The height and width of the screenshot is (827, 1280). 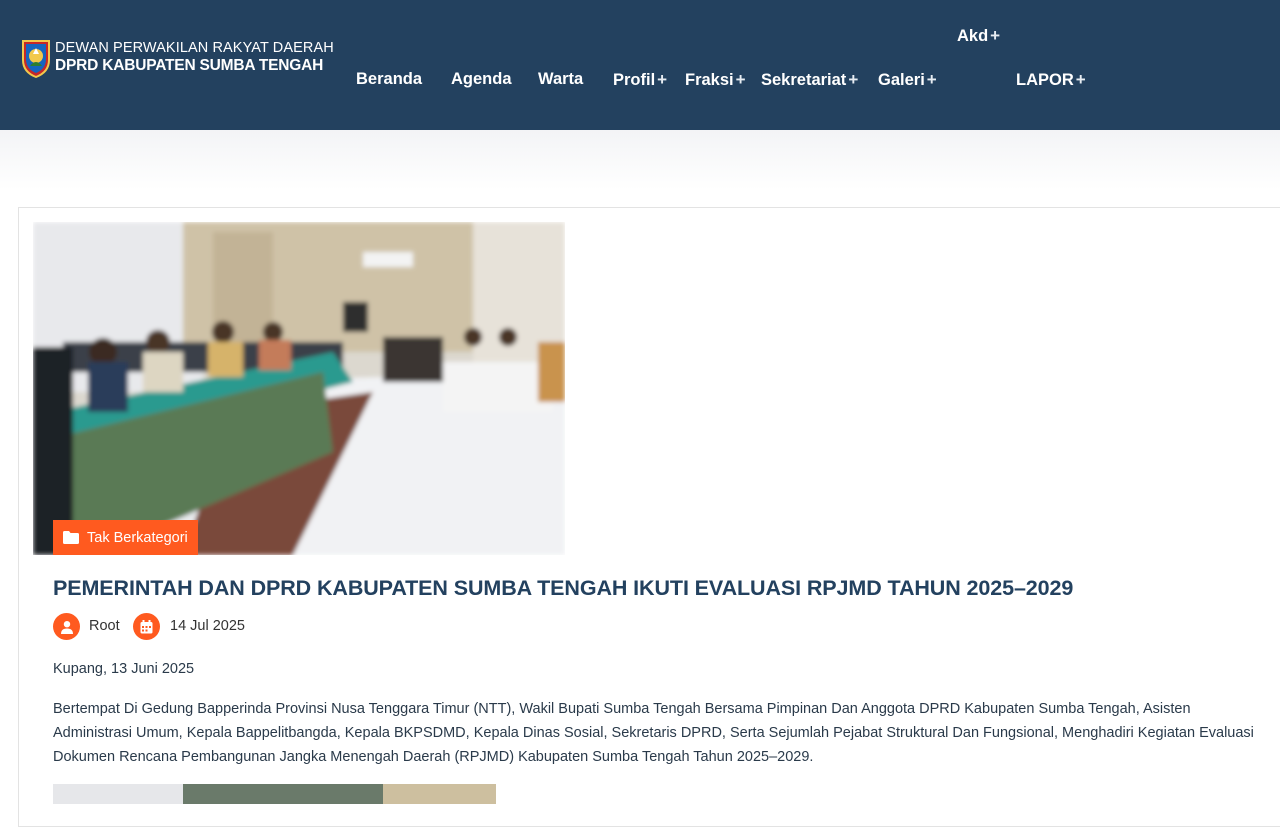 I want to click on post-inline-image, so click(x=274, y=794).